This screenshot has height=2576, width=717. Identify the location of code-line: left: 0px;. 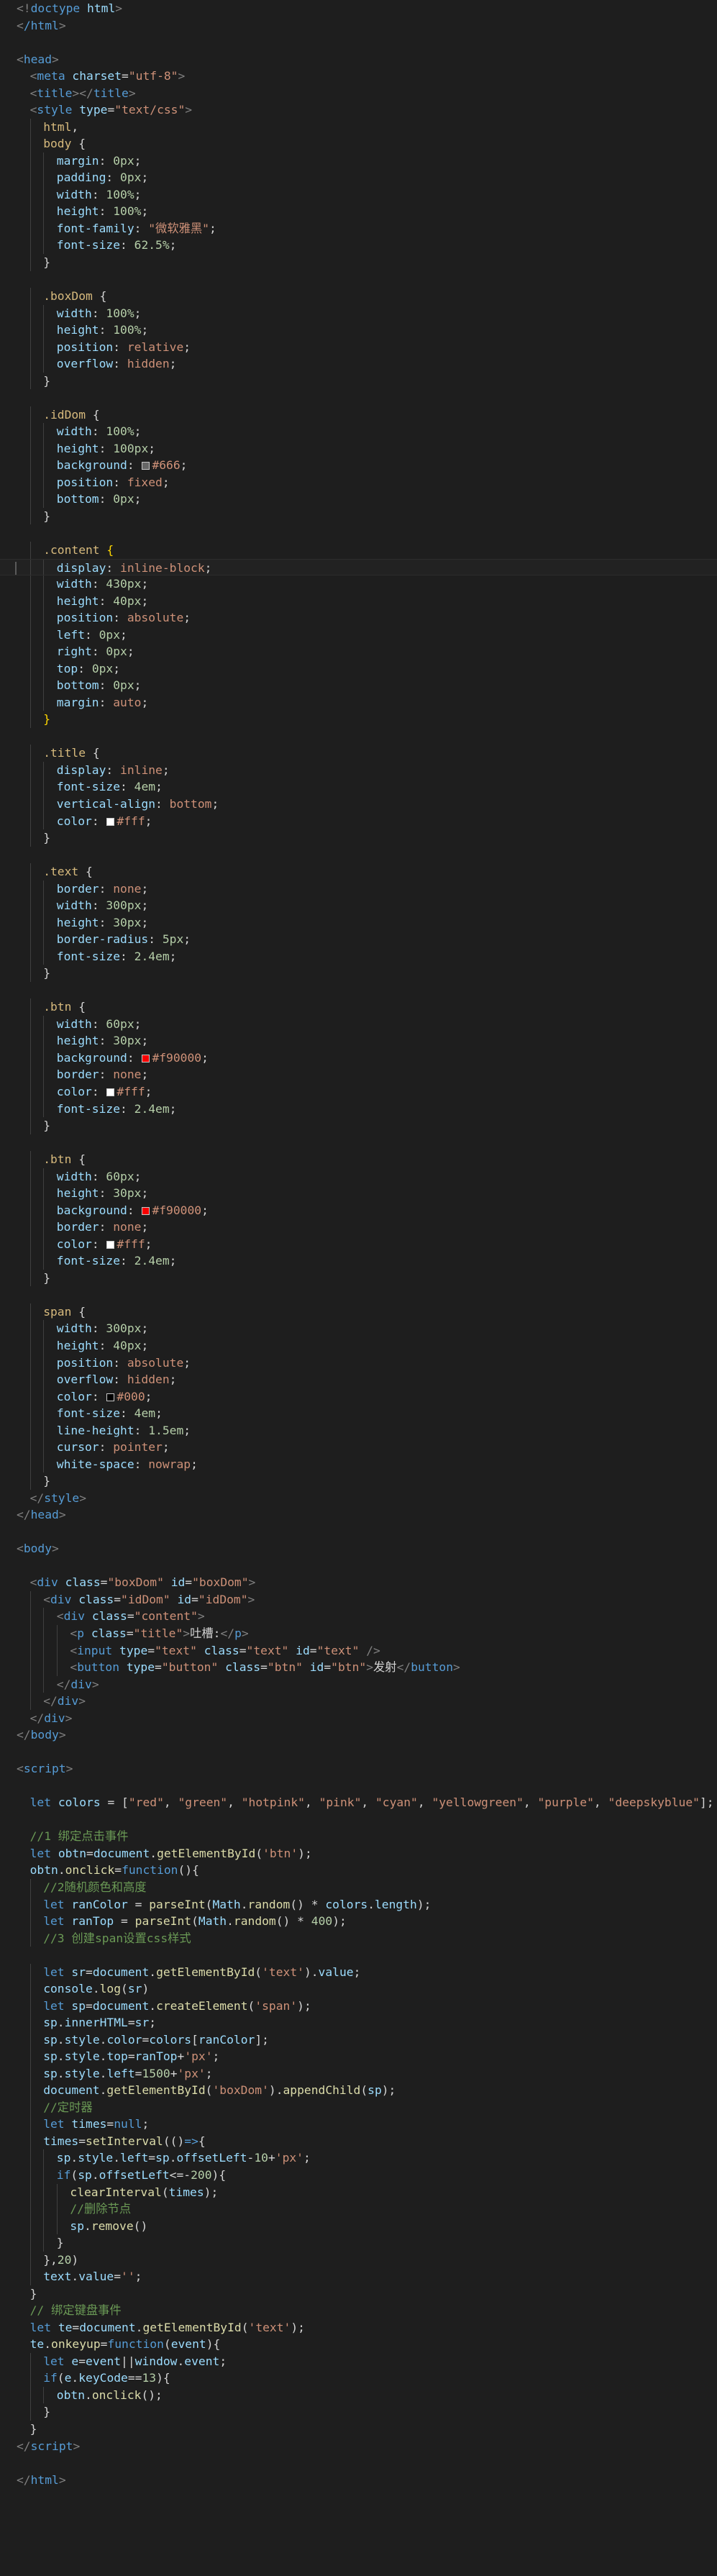
(358, 635).